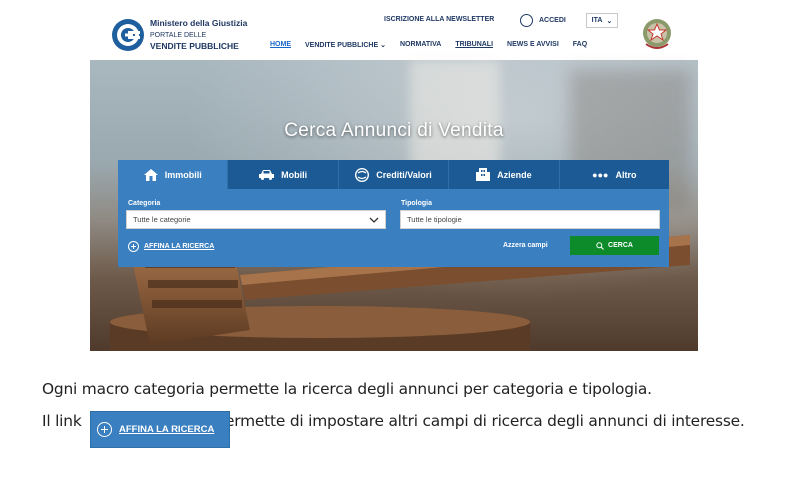 This screenshot has height=492, width=809. Describe the element at coordinates (144, 203) in the screenshot. I see `categoria-label: Categoria` at that location.